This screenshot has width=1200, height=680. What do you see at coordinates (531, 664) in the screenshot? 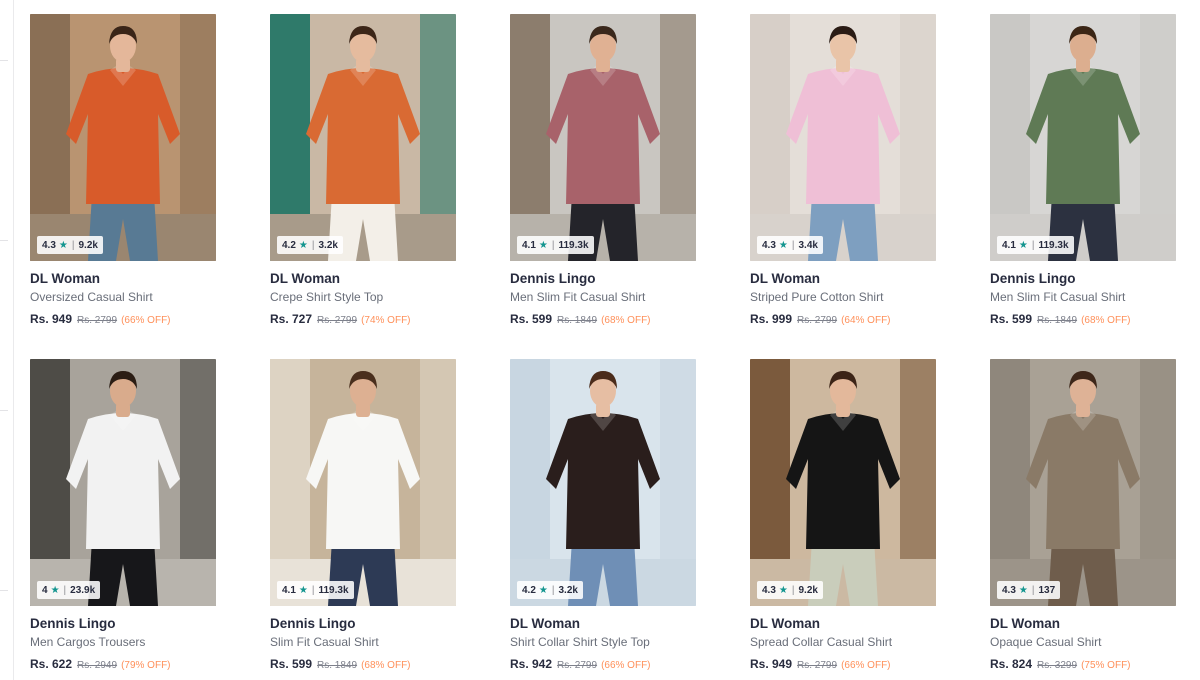
I see `discounted-price: Rs. 942` at bounding box center [531, 664].